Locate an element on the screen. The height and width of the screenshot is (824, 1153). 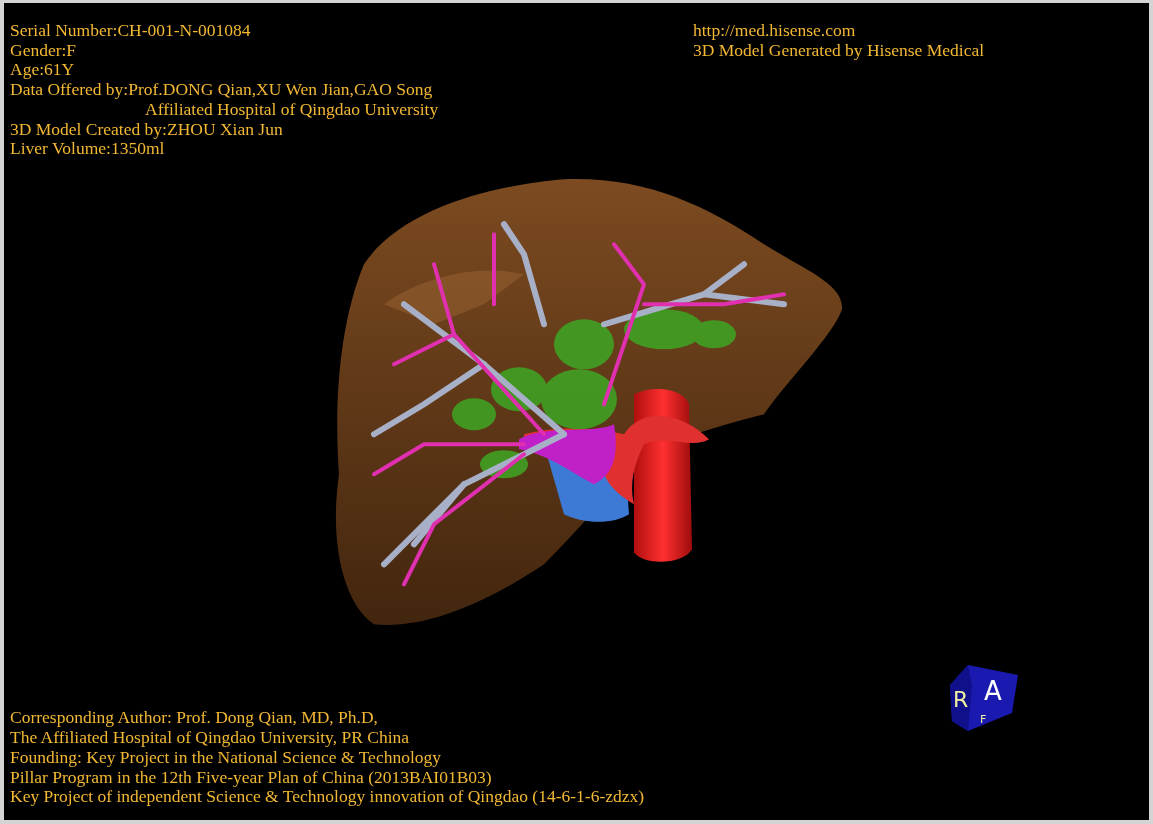
orientation-cube is located at coordinates (984, 698).